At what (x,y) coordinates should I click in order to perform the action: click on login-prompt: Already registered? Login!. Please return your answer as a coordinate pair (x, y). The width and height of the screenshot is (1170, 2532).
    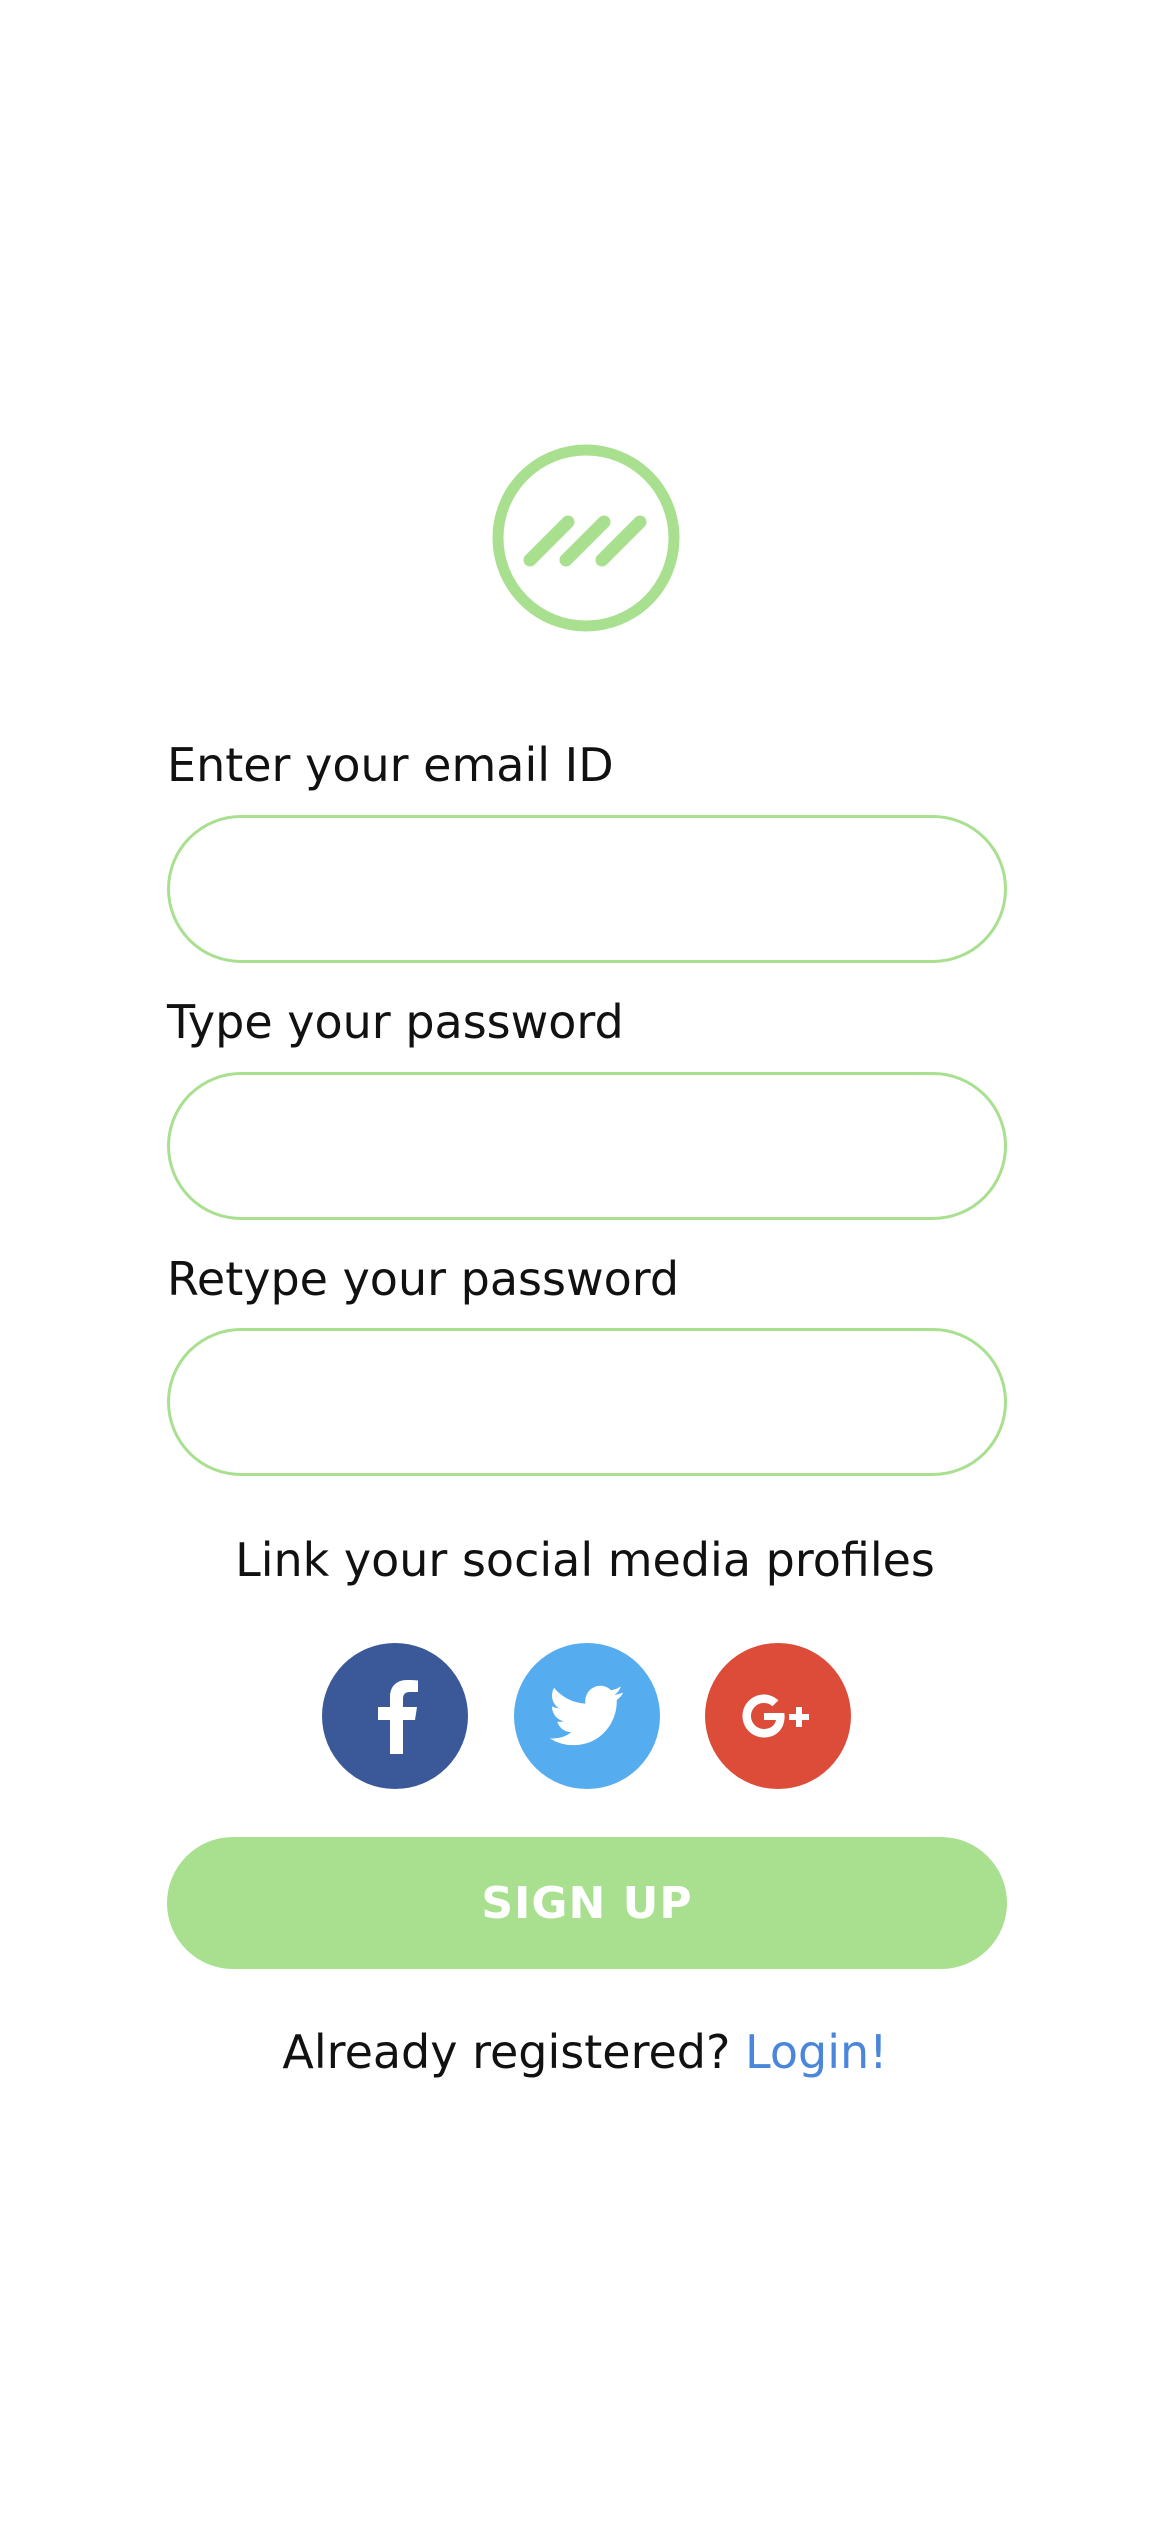
    Looking at the image, I should click on (585, 2052).